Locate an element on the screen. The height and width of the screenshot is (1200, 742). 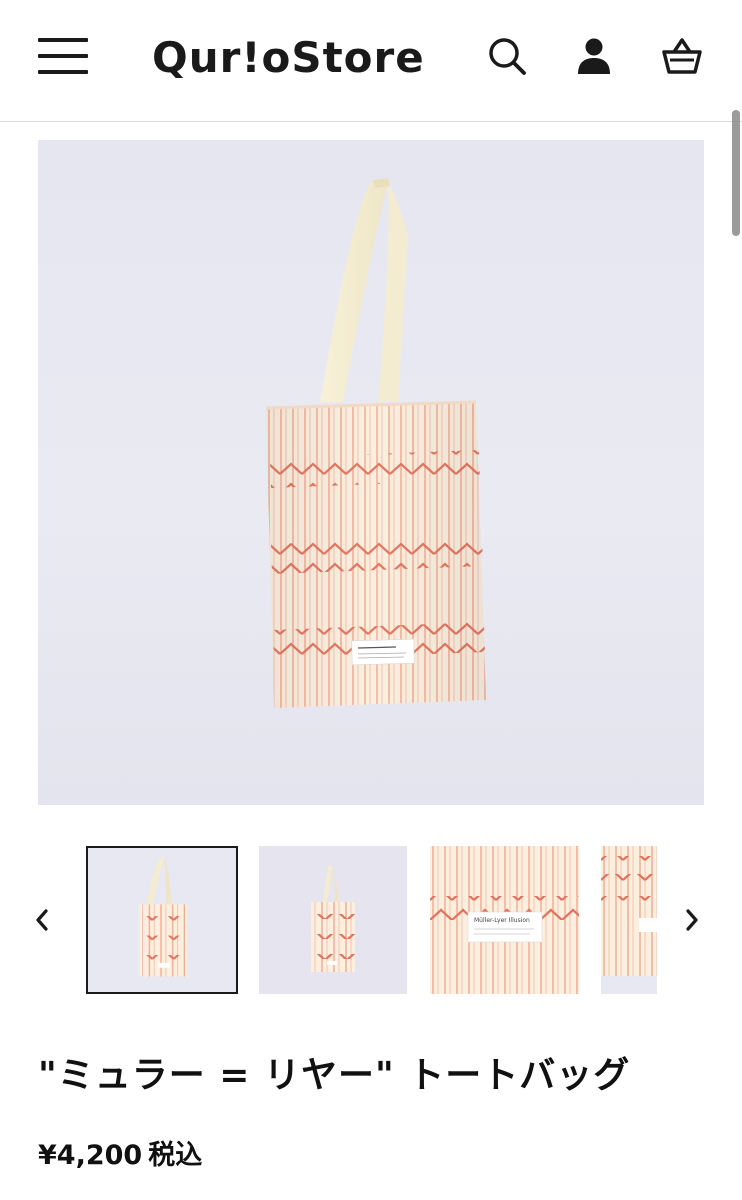
site-logo: Qur!oStore is located at coordinates (288, 58).